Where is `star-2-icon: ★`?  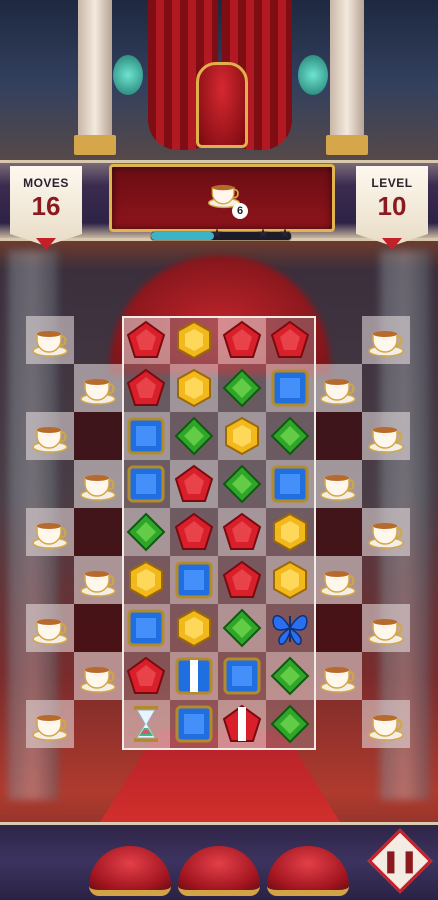
star-2-icon: ★ is located at coordinates (263, 233).